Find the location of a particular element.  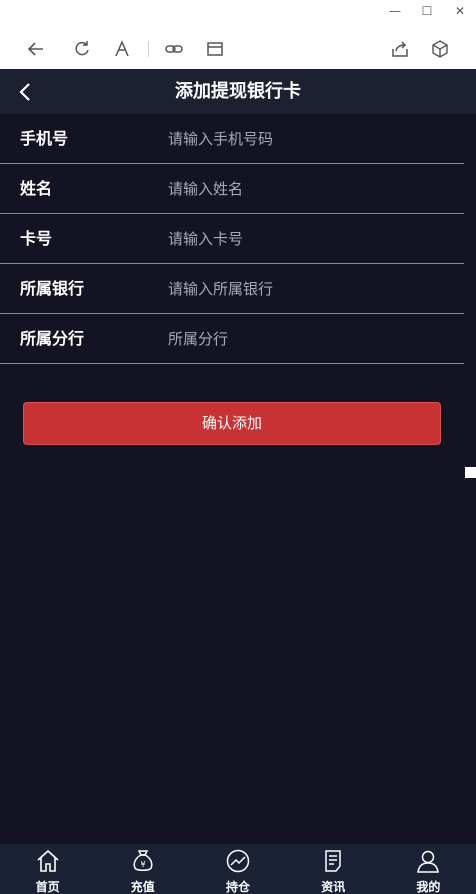

refresh-icon is located at coordinates (82, 49).